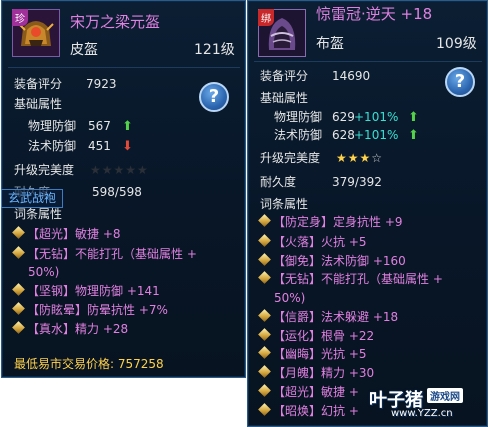  What do you see at coordinates (119, 170) in the screenshot?
I see `perfection-stars: ★★★★★` at bounding box center [119, 170].